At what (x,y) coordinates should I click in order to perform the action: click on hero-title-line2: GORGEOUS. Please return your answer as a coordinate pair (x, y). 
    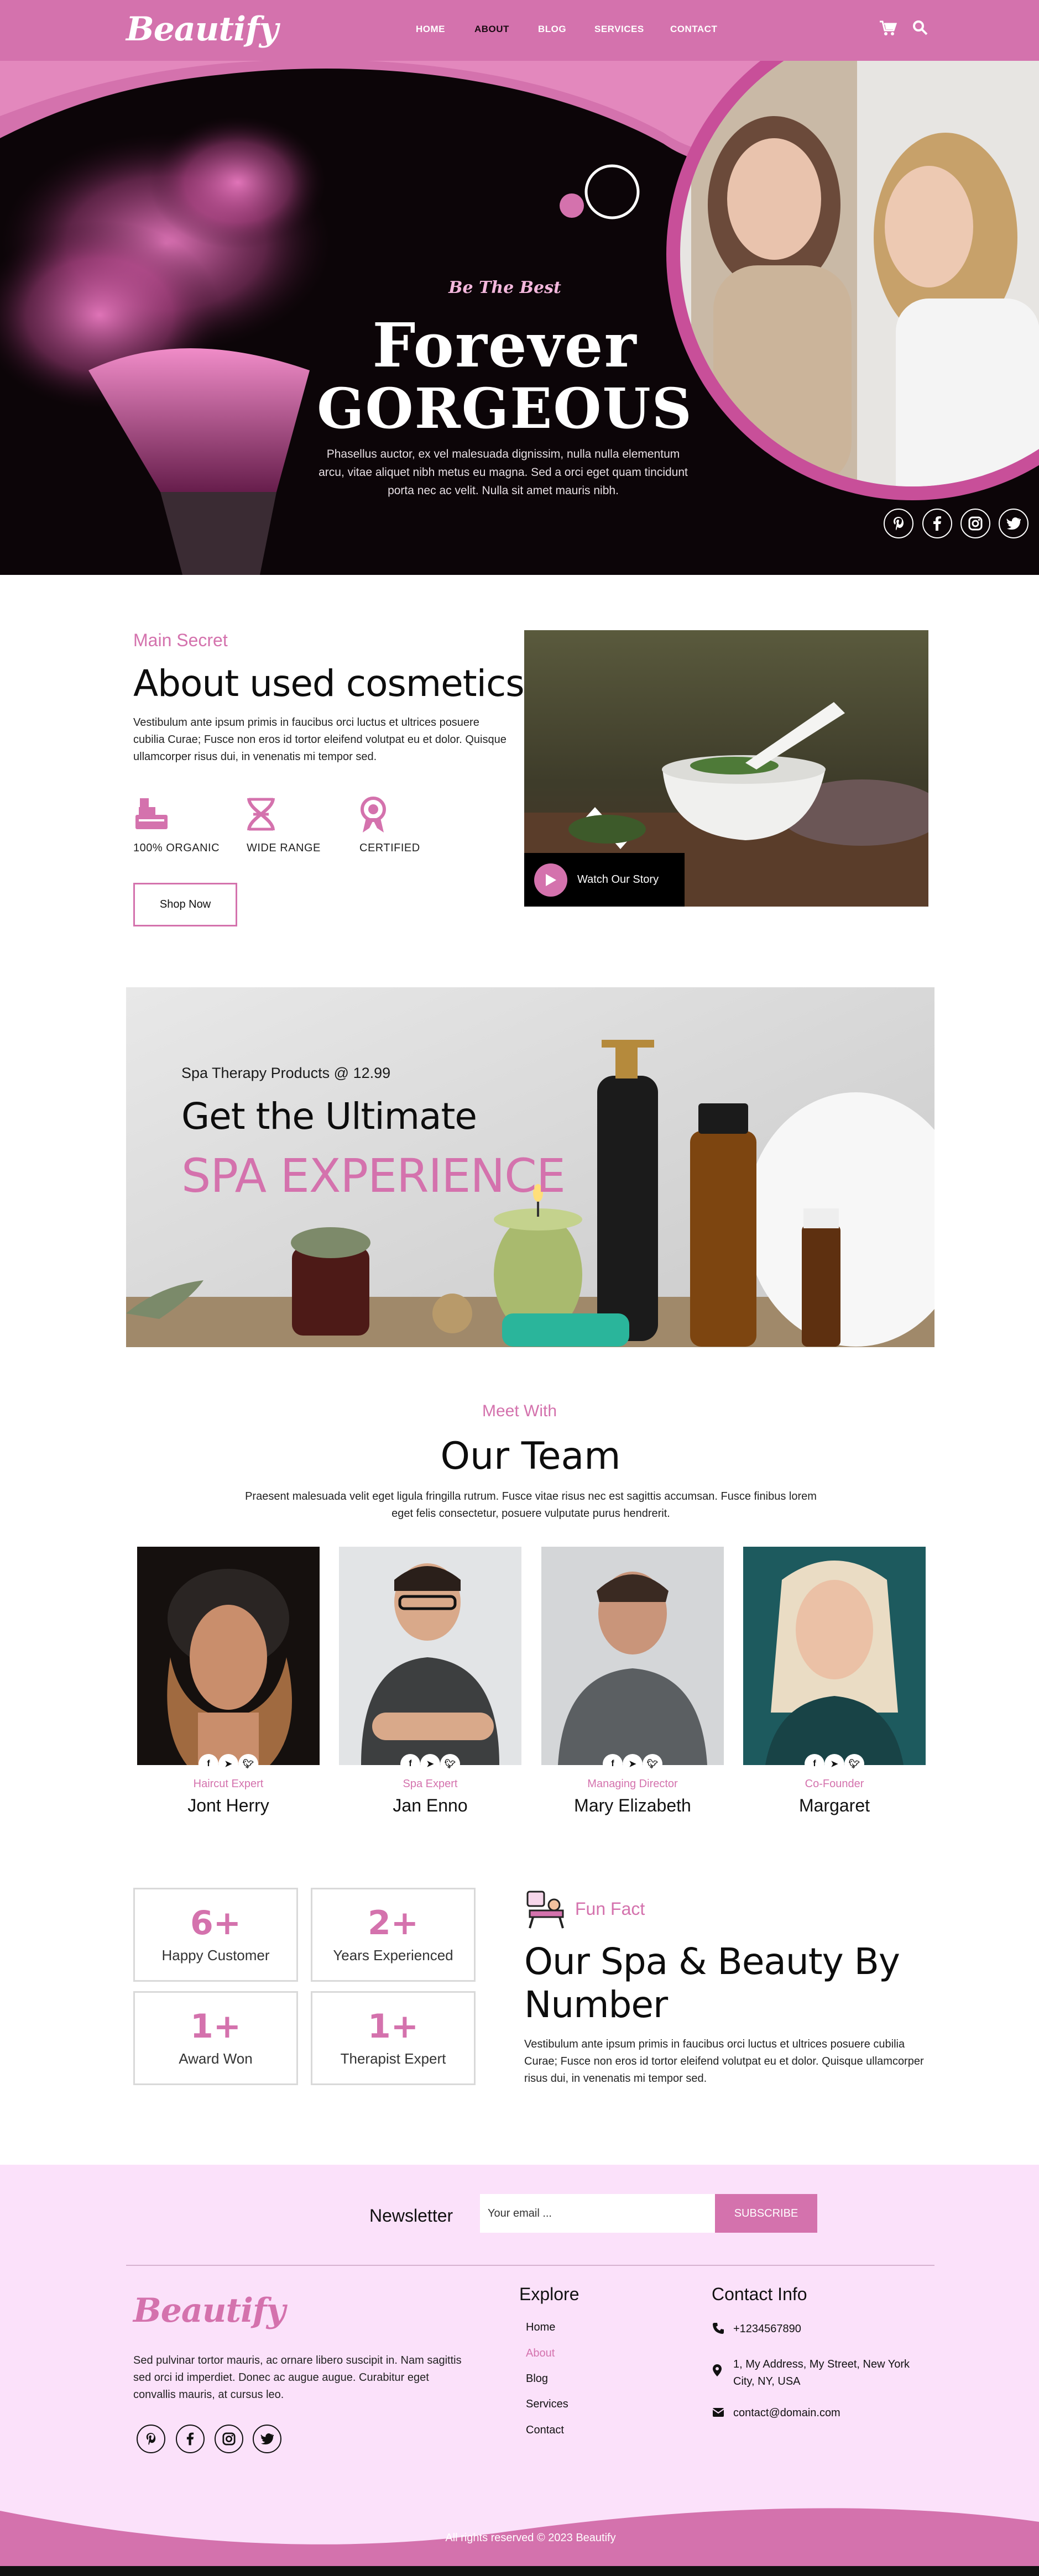
    Looking at the image, I should click on (505, 408).